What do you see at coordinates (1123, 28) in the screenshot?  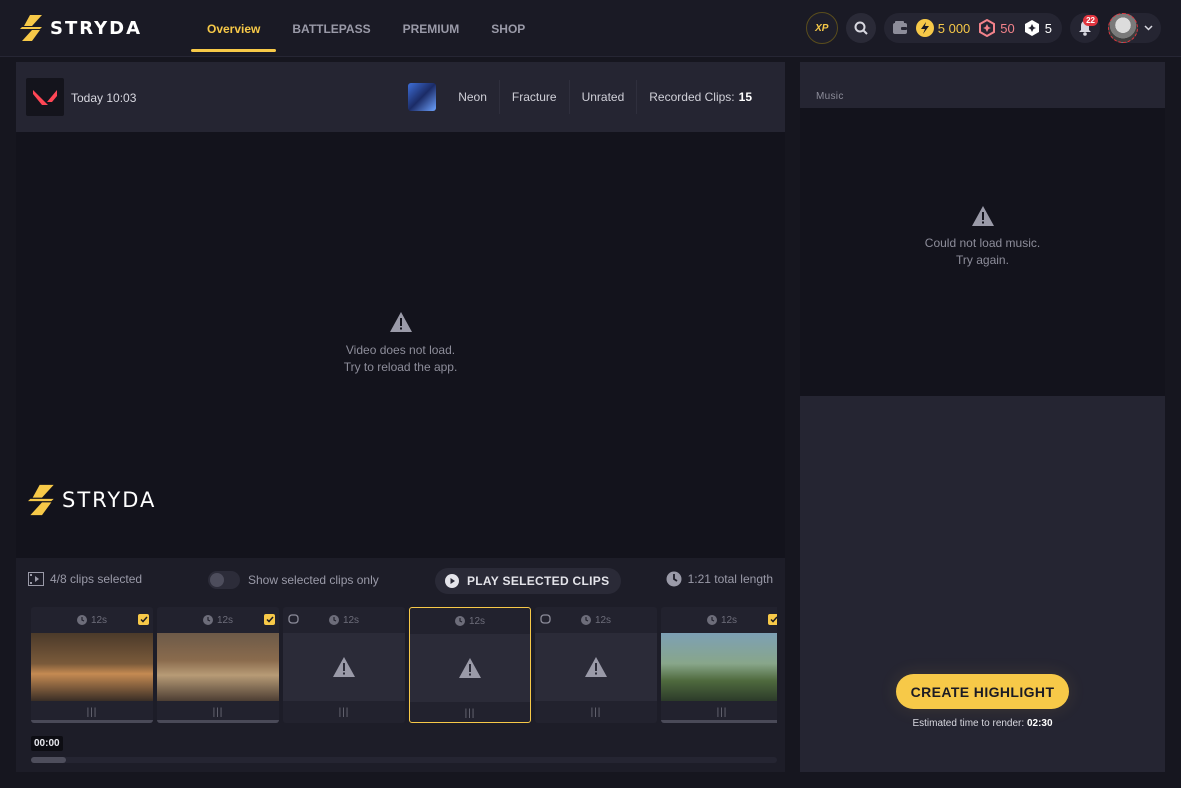 I see `avatar` at bounding box center [1123, 28].